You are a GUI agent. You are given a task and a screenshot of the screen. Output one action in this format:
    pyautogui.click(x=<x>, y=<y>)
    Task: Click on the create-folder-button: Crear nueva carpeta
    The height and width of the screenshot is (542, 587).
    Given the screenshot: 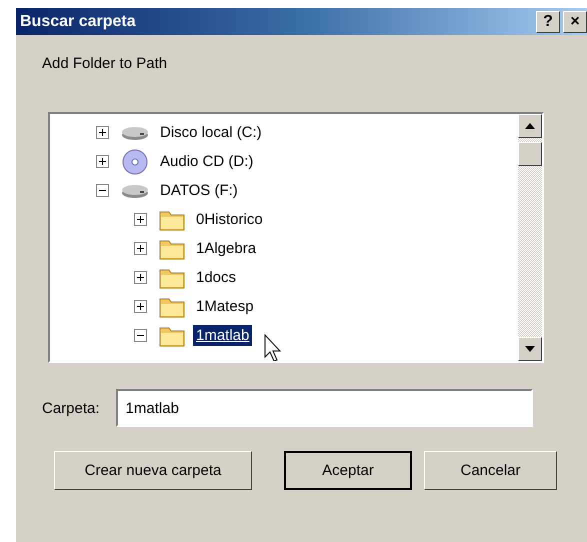 What is the action you would take?
    pyautogui.click(x=153, y=470)
    